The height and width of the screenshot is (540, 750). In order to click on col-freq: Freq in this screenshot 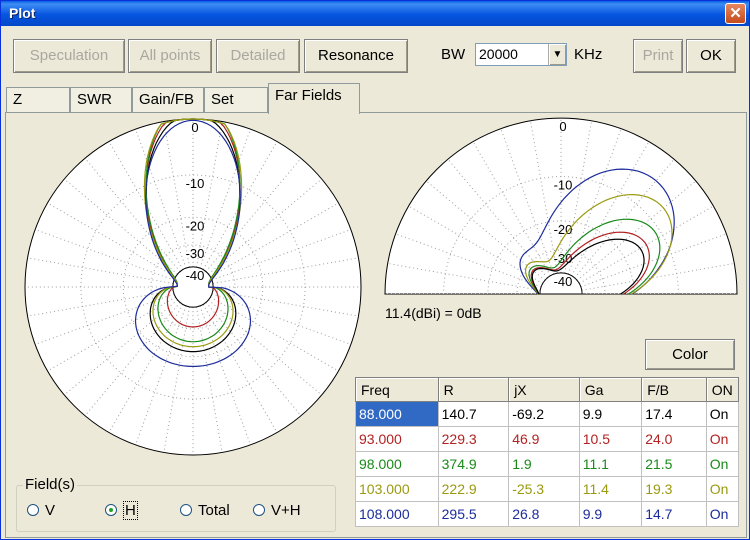, I will do `click(397, 389)`.